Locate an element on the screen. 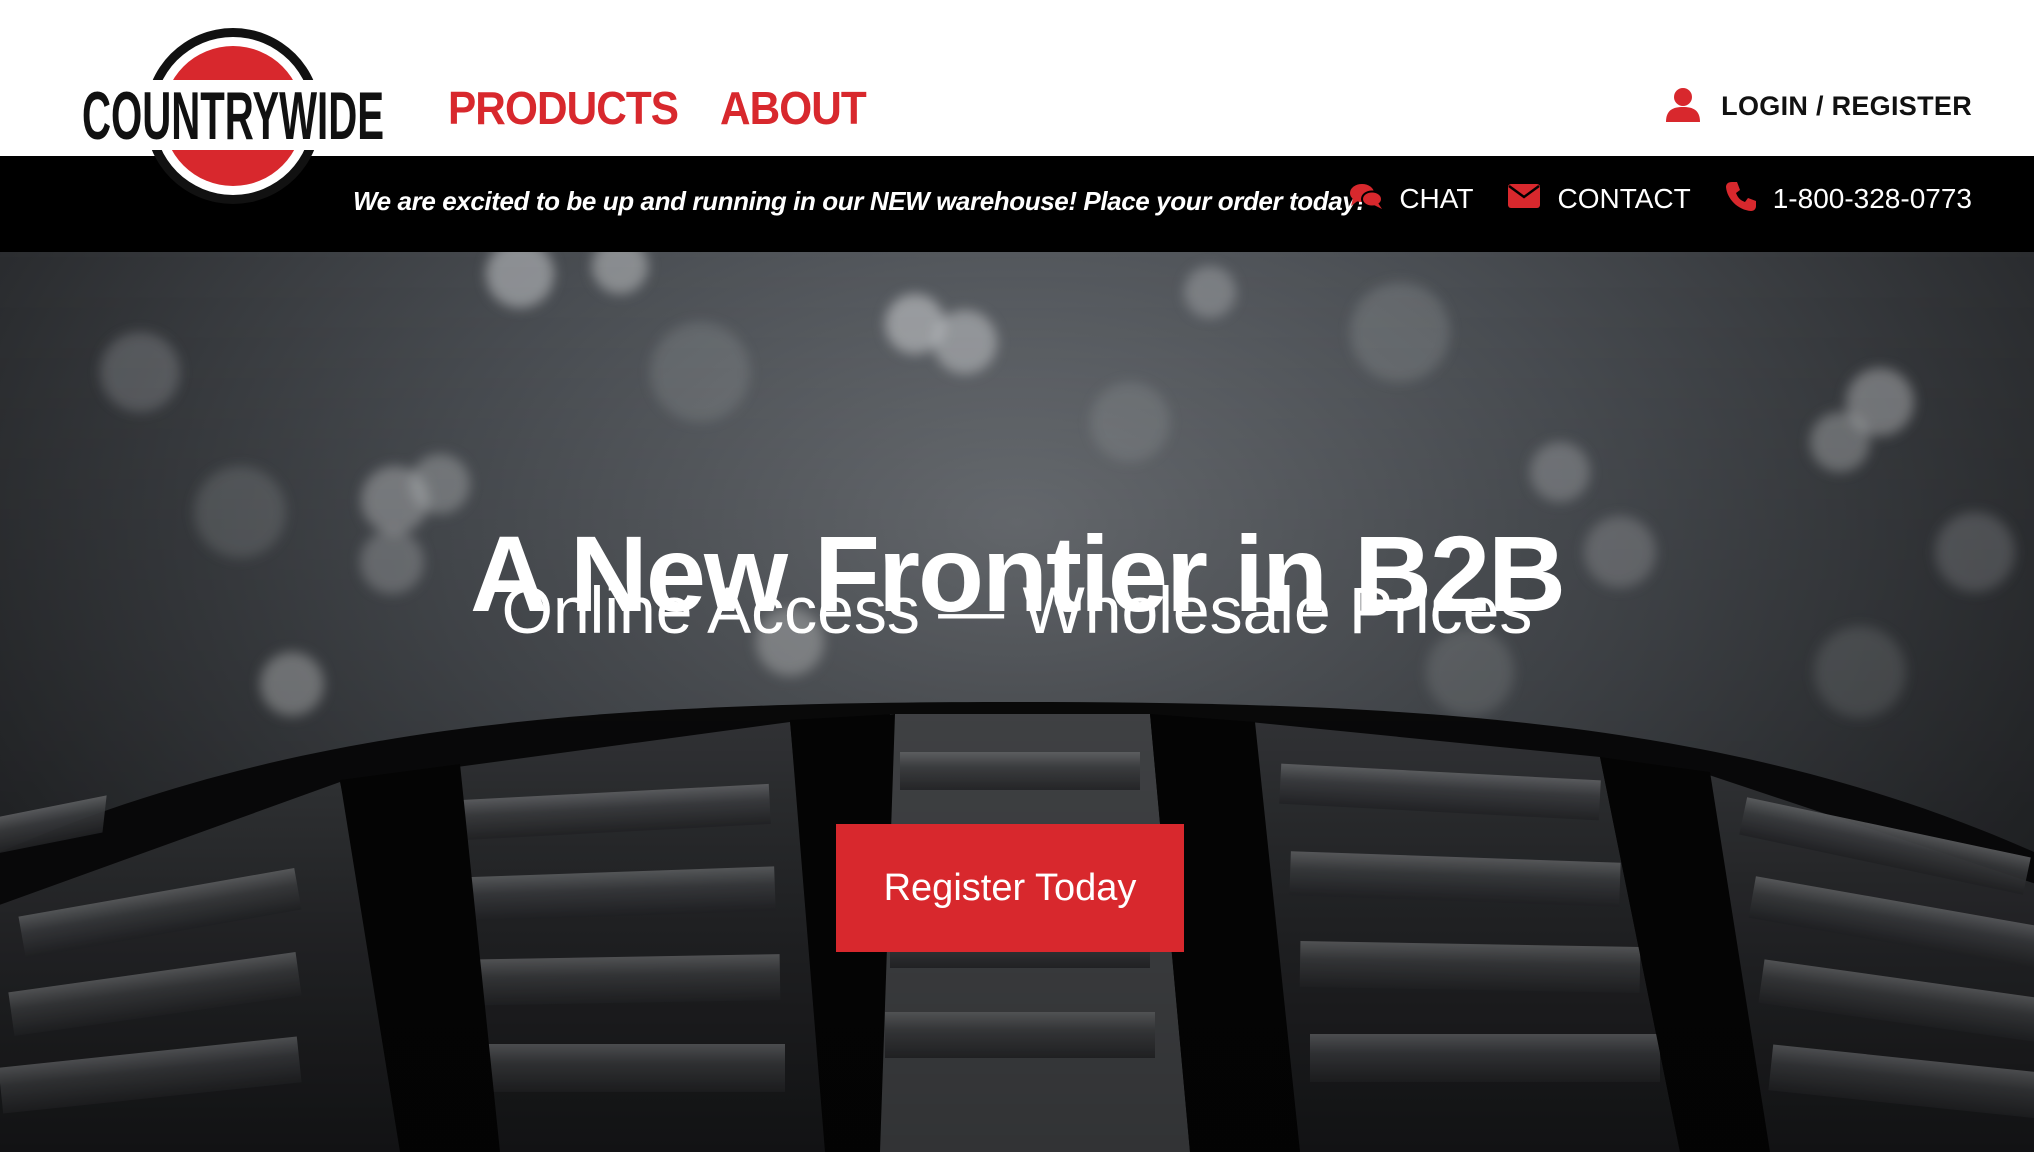 This screenshot has height=1152, width=2034. main-nav: PRODUCTS ABOUT is located at coordinates (663, 108).